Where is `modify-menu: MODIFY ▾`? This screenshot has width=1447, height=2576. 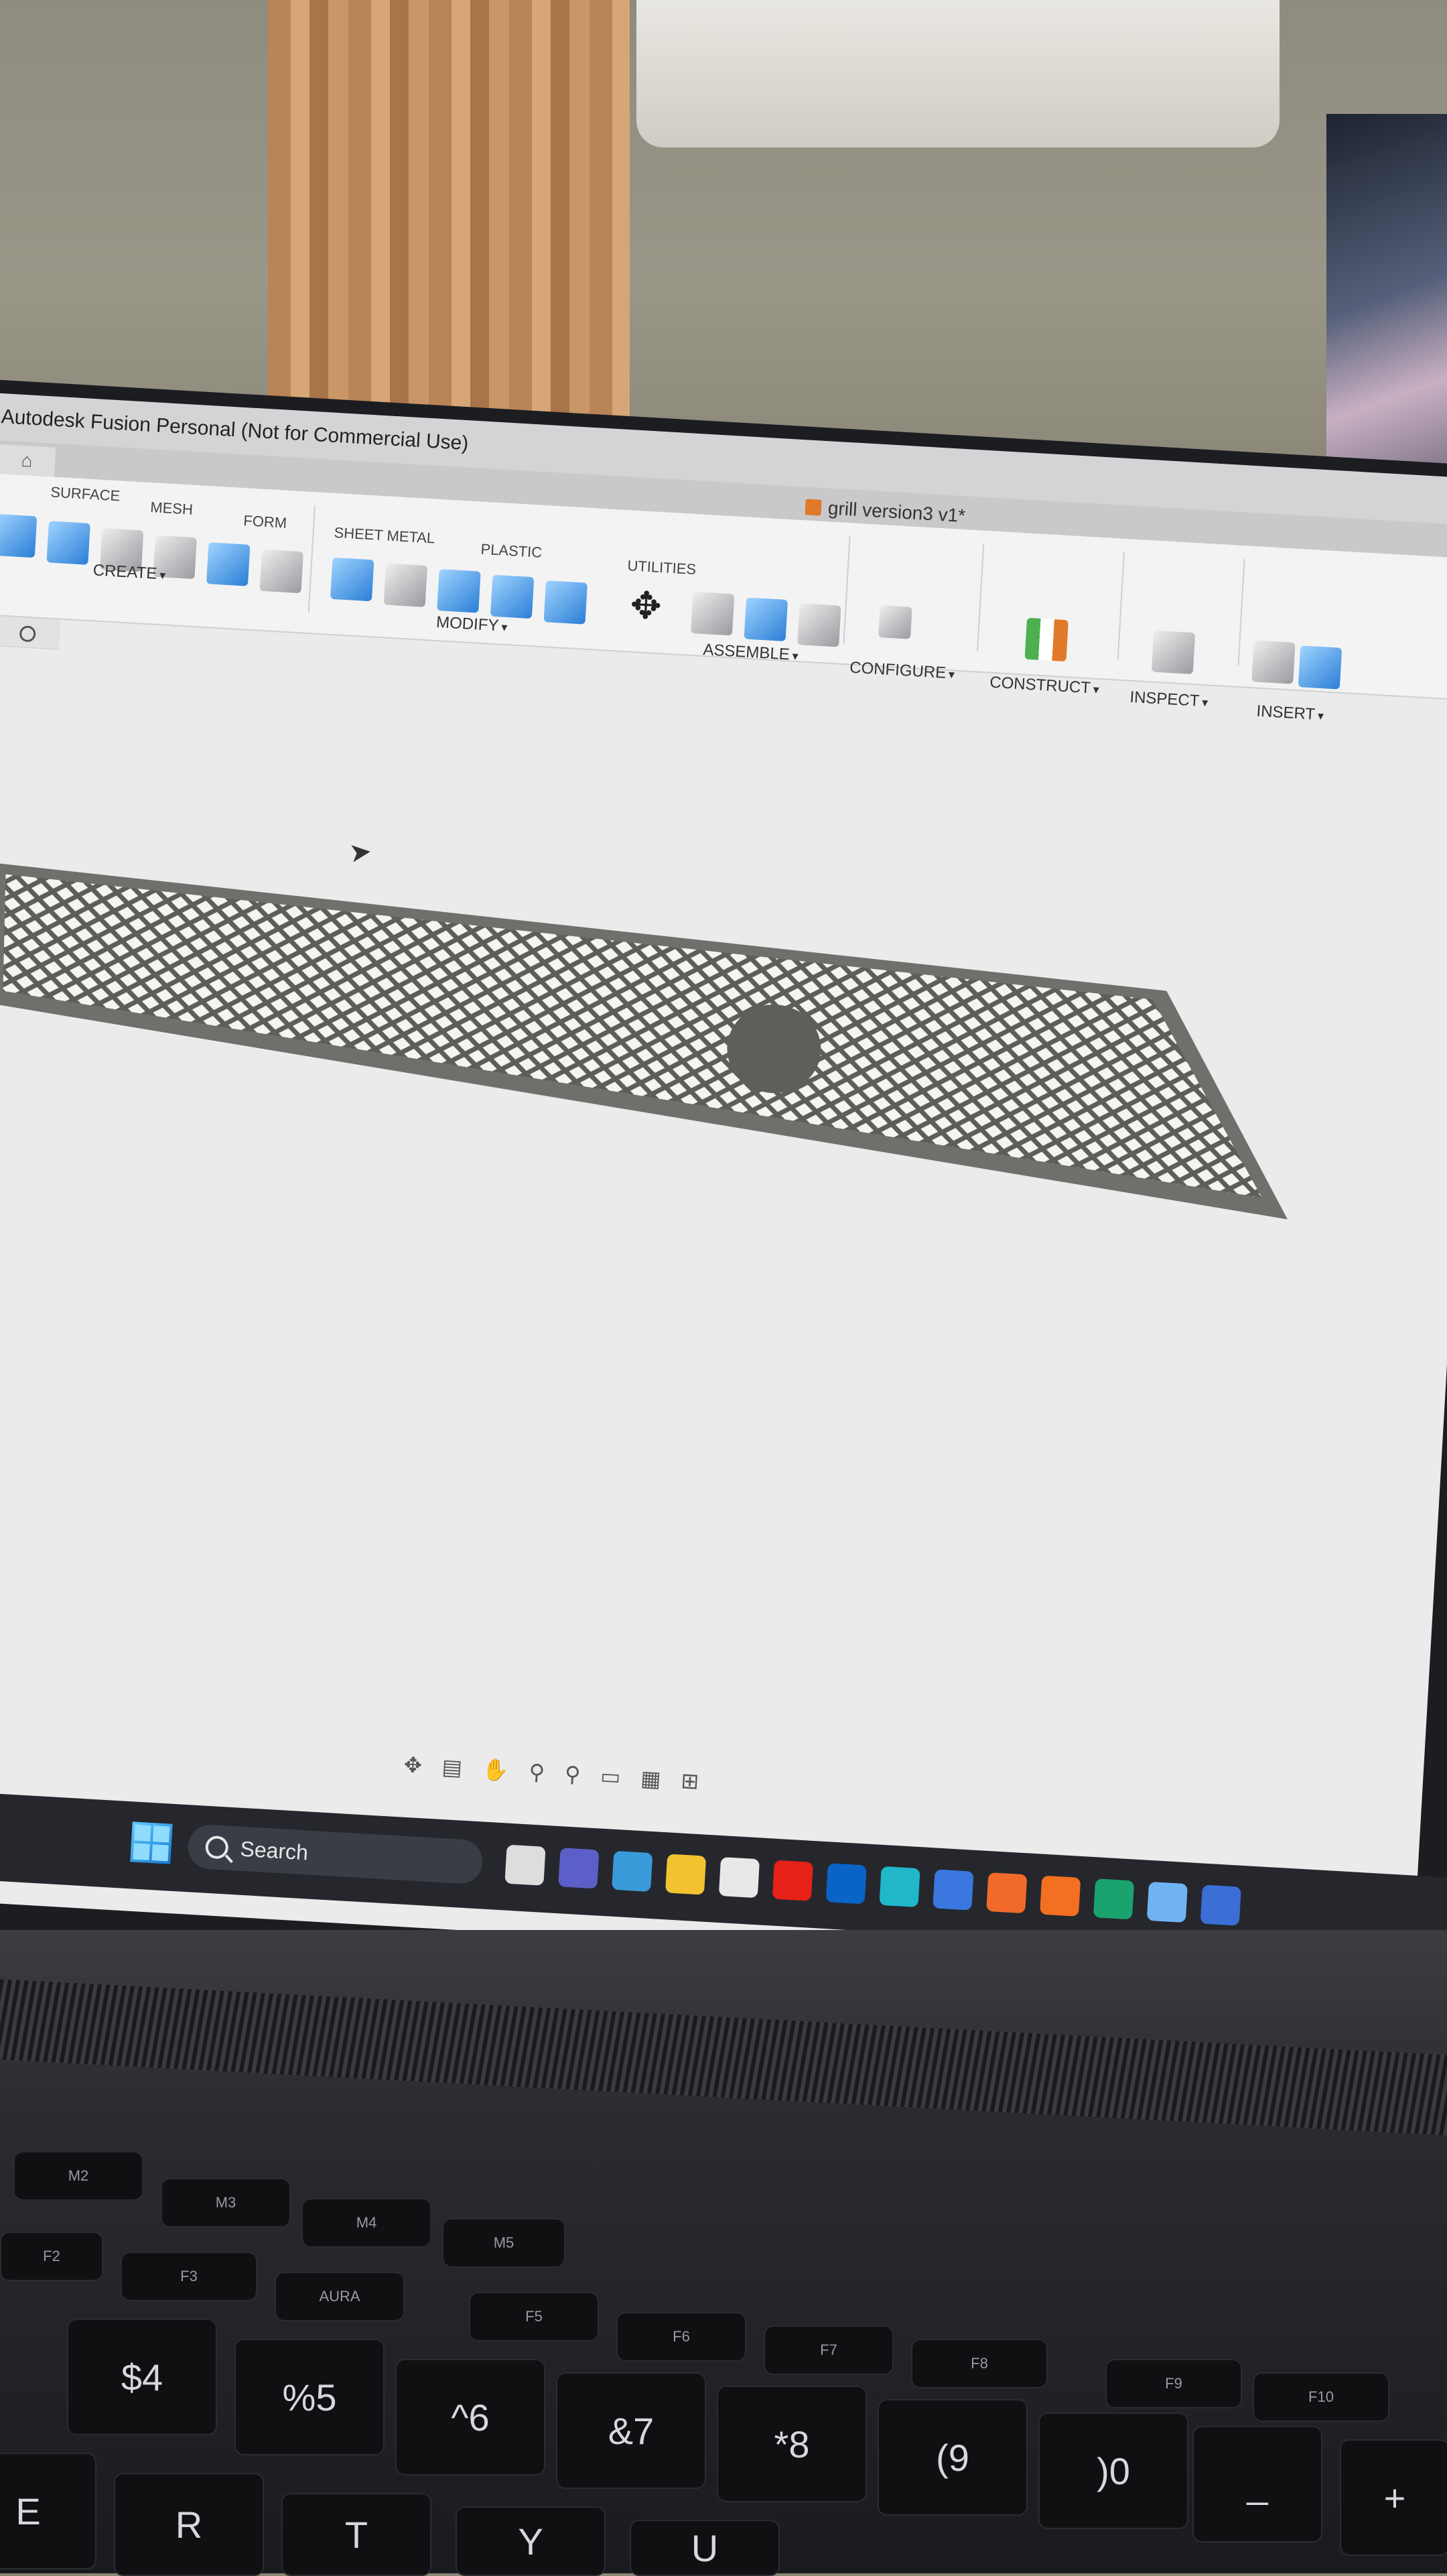
modify-menu: MODIFY ▾ is located at coordinates (471, 624).